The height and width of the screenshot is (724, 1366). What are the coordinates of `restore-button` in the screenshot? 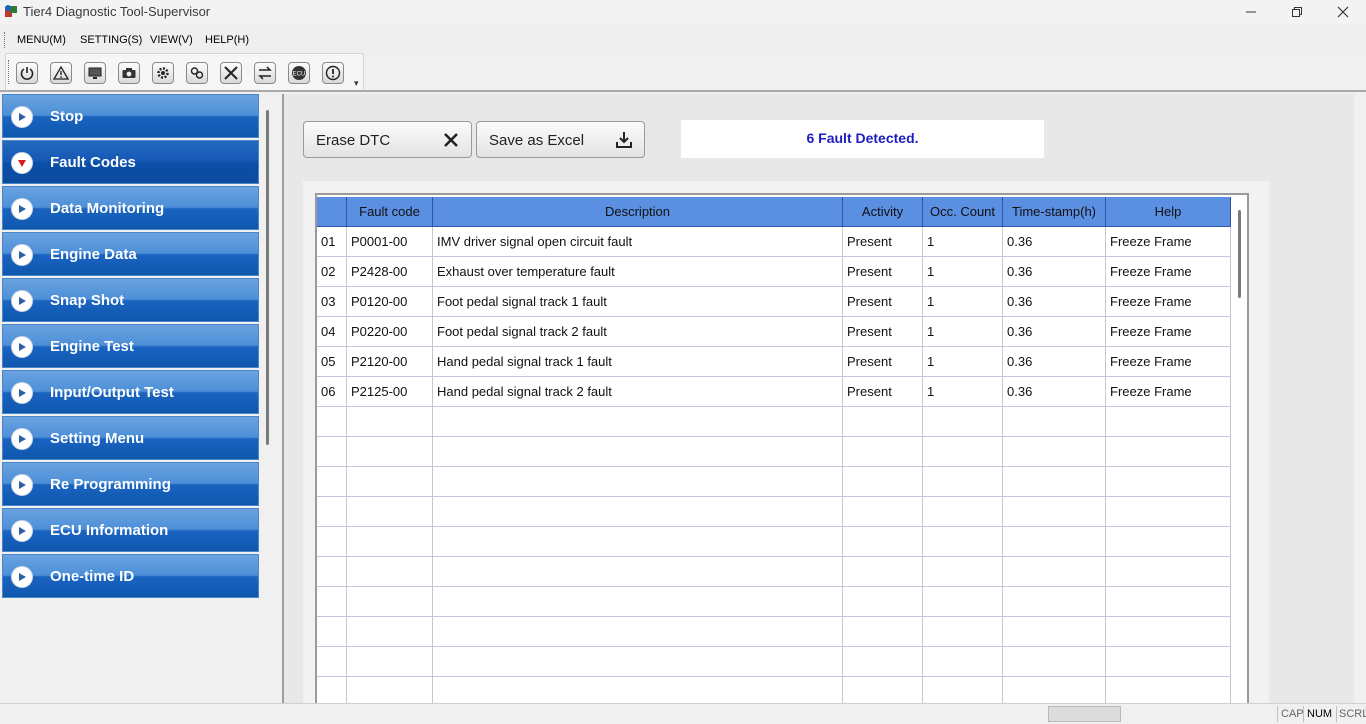 It's located at (1297, 12).